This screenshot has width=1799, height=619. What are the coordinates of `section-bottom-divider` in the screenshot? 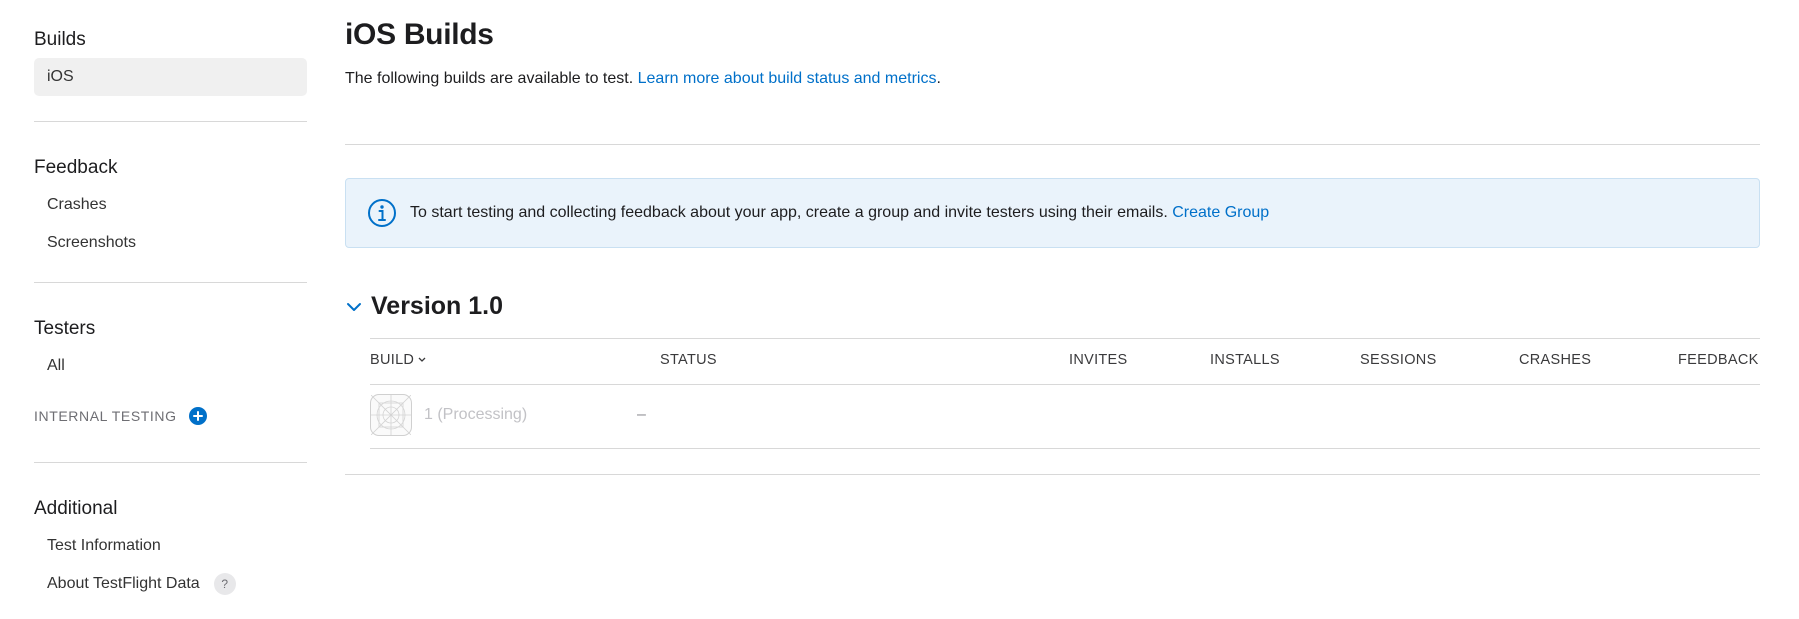 It's located at (1052, 474).